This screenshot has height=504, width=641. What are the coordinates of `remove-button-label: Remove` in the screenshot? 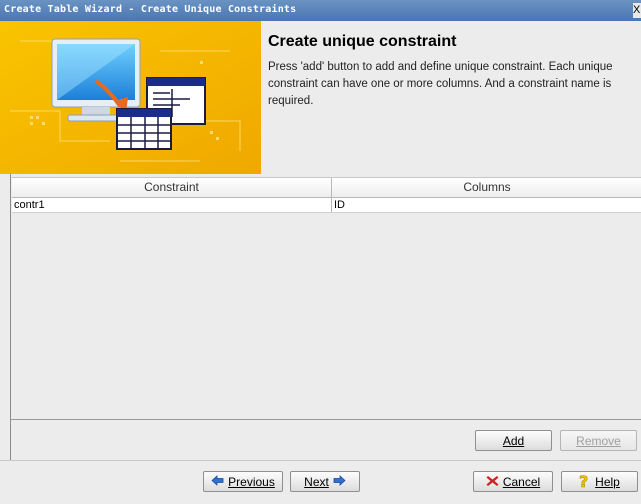 It's located at (598, 440).